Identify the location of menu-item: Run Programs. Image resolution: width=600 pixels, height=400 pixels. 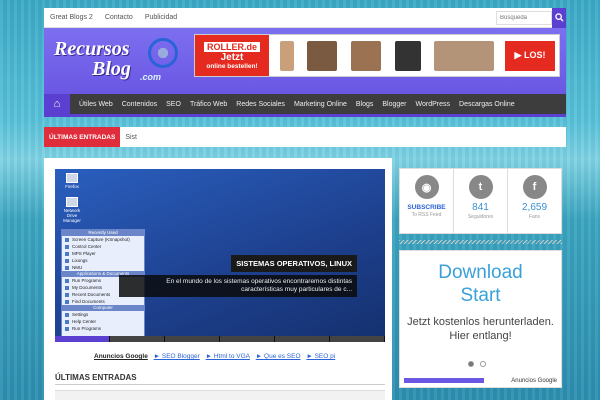
(103, 328).